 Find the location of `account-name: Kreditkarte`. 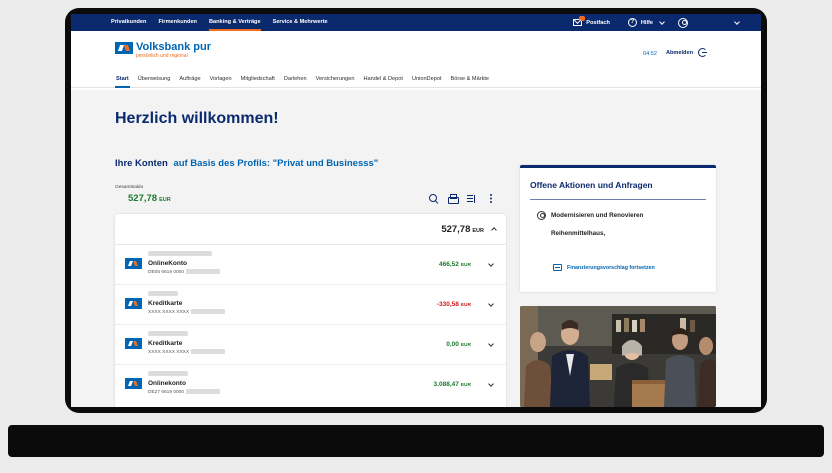

account-name: Kreditkarte is located at coordinates (165, 343).